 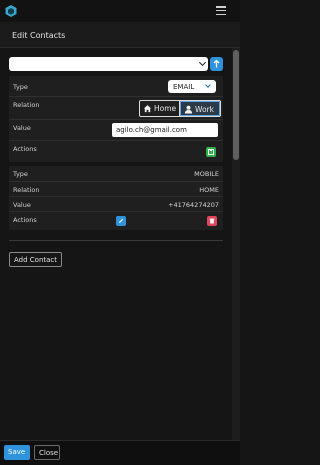 I want to click on contact-type-value: MOBILE, so click(x=206, y=174).